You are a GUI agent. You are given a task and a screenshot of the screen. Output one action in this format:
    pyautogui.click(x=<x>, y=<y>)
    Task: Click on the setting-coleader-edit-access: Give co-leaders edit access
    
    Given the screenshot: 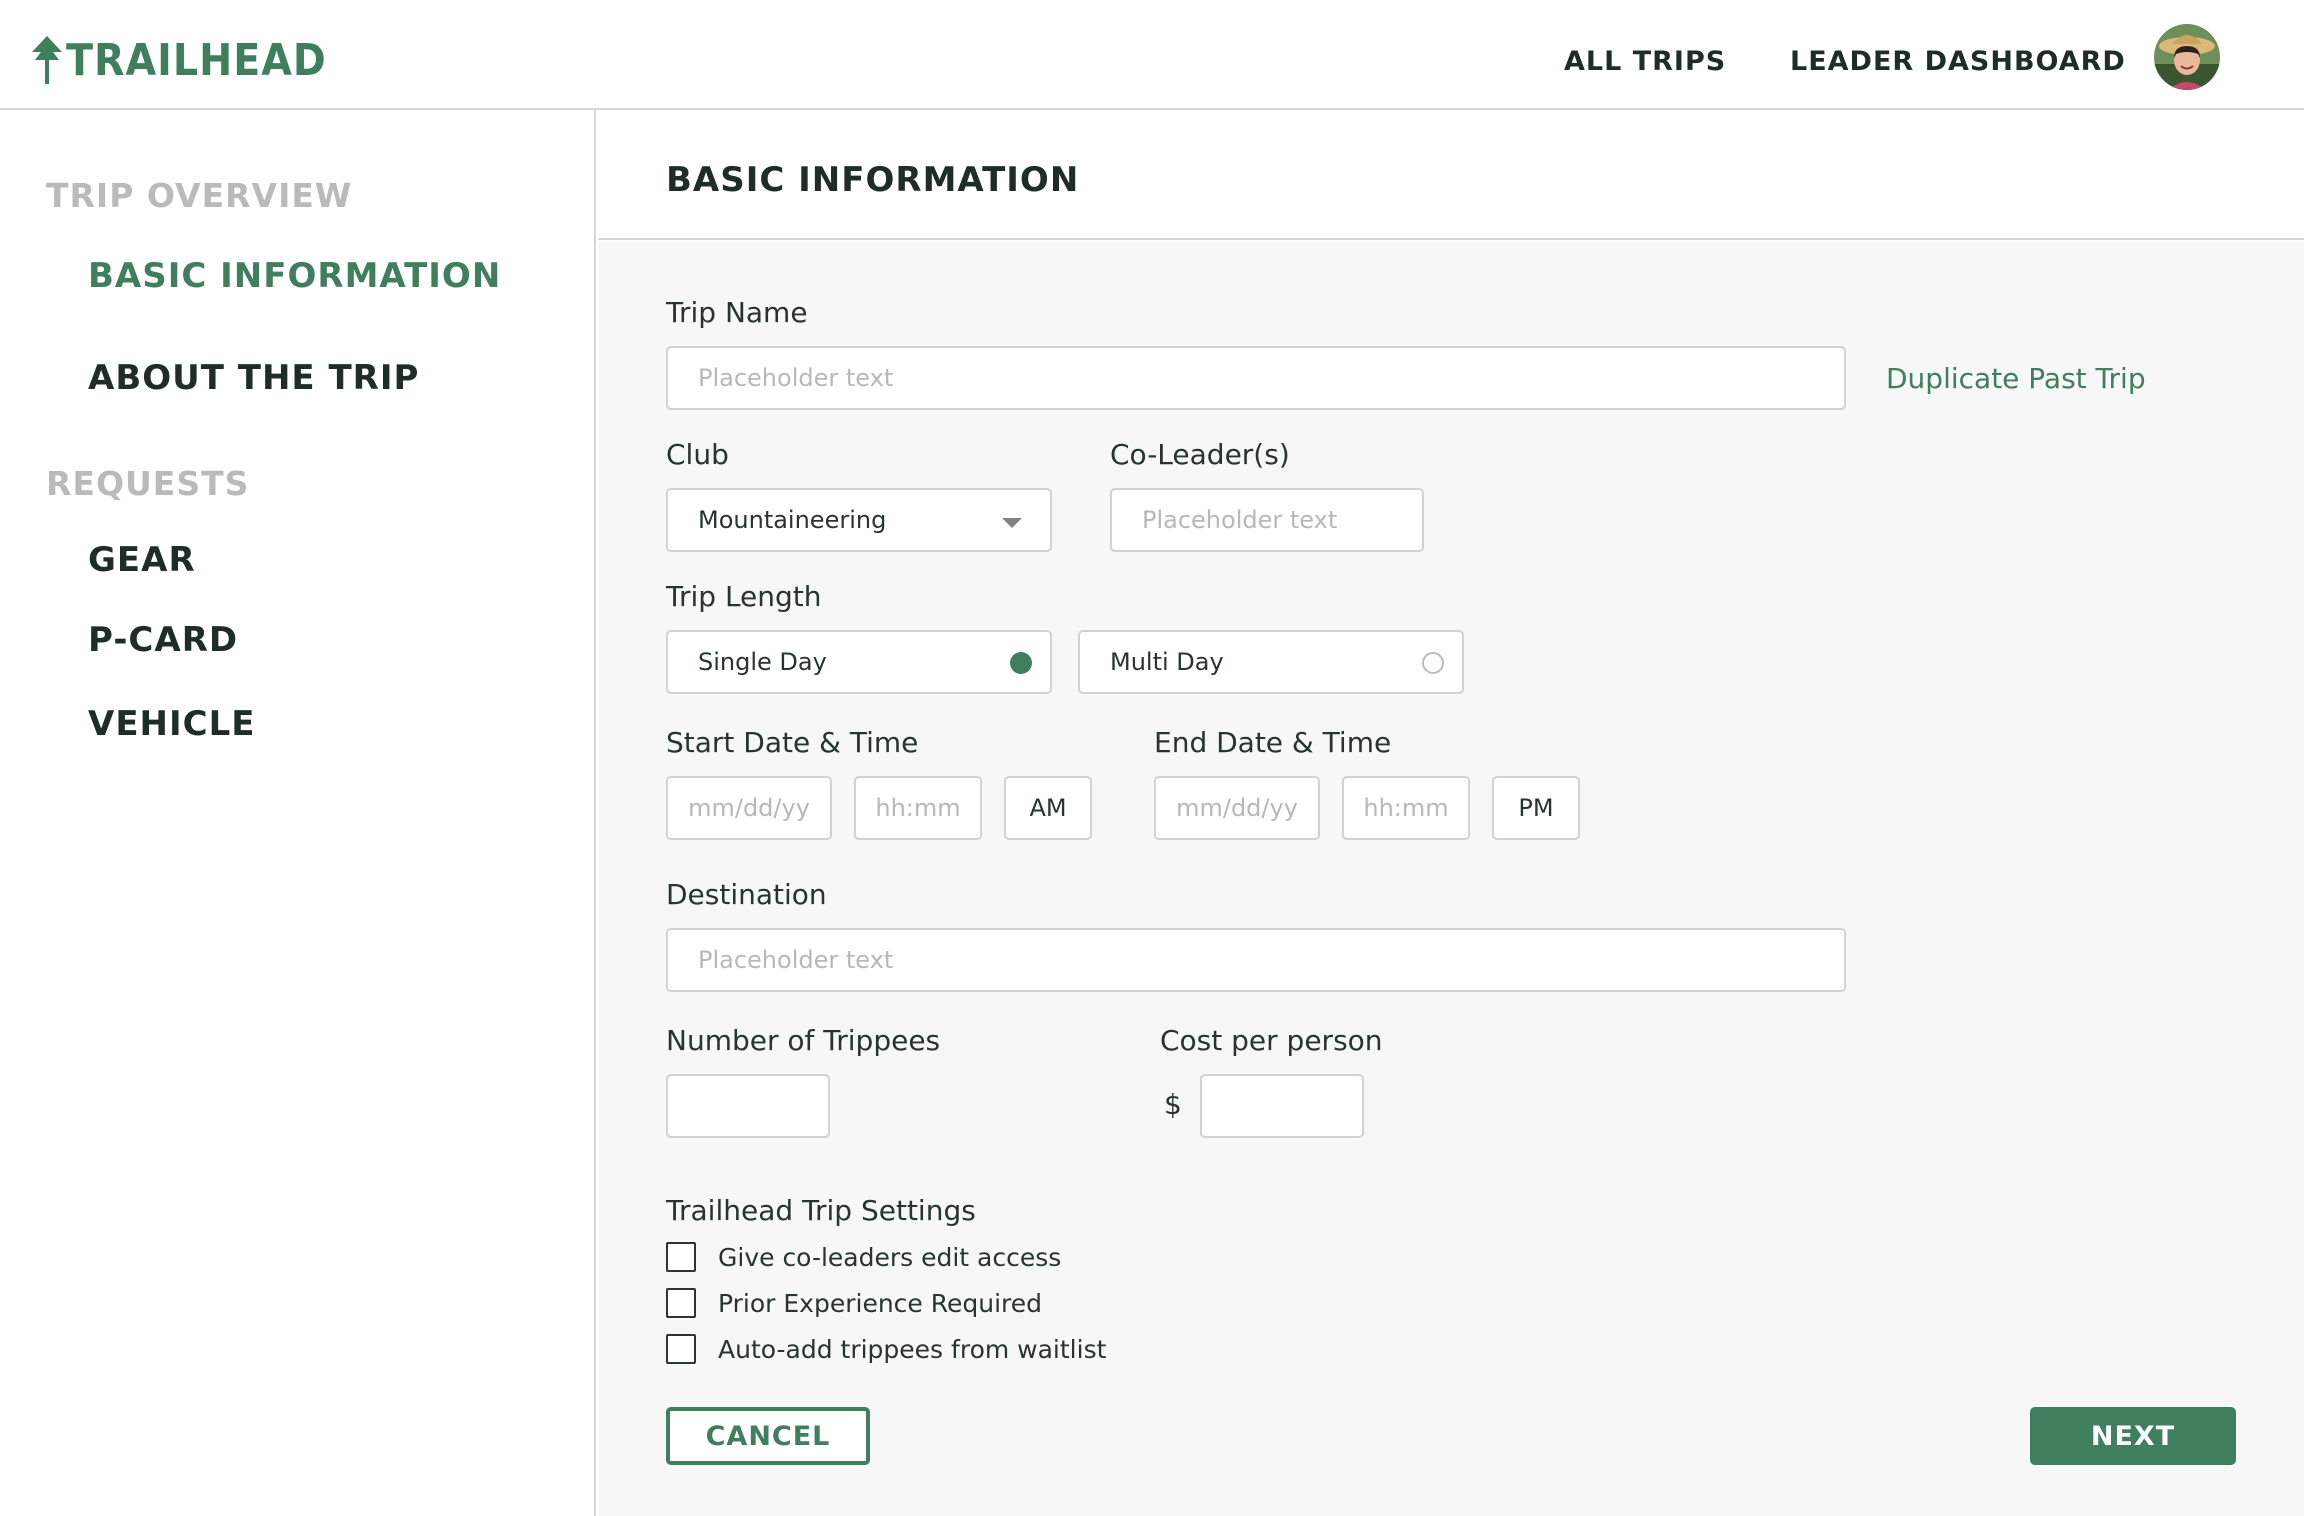 What is the action you would take?
    pyautogui.click(x=863, y=1257)
    